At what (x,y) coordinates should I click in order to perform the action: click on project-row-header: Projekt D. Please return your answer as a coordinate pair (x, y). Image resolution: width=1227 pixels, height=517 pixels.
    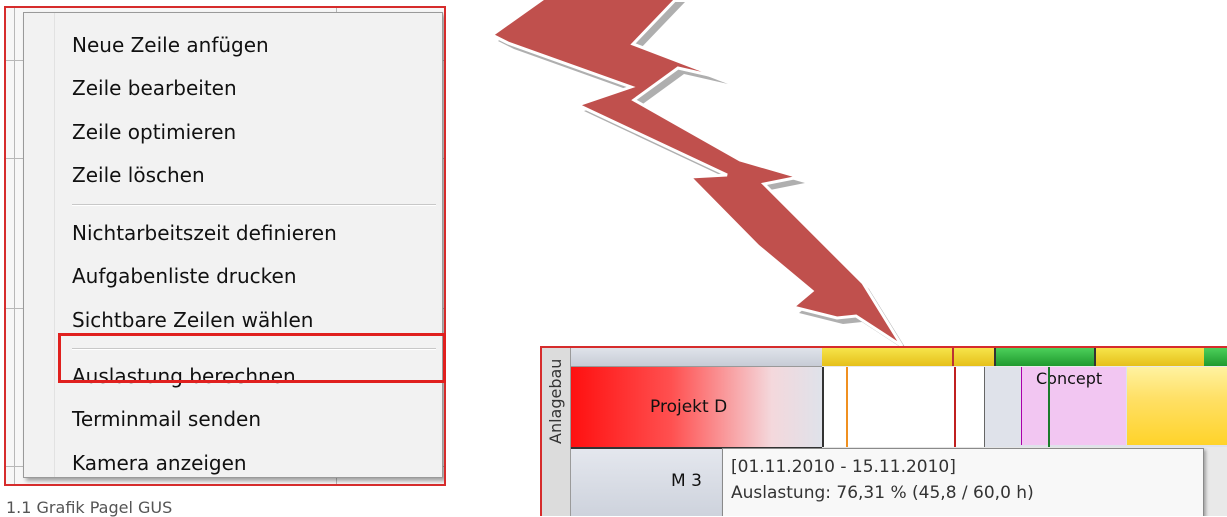
    Looking at the image, I should click on (696, 408).